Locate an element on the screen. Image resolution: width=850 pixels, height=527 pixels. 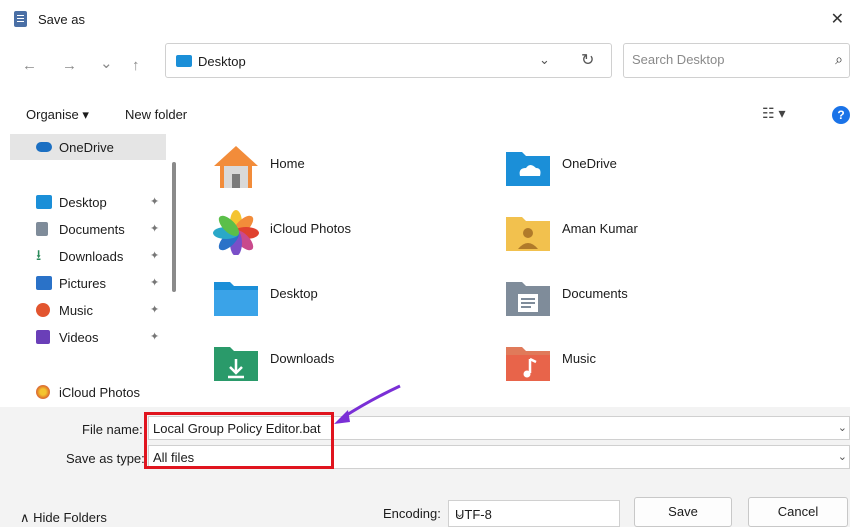
download-icon: ⭳ is located at coordinates (39, 255).